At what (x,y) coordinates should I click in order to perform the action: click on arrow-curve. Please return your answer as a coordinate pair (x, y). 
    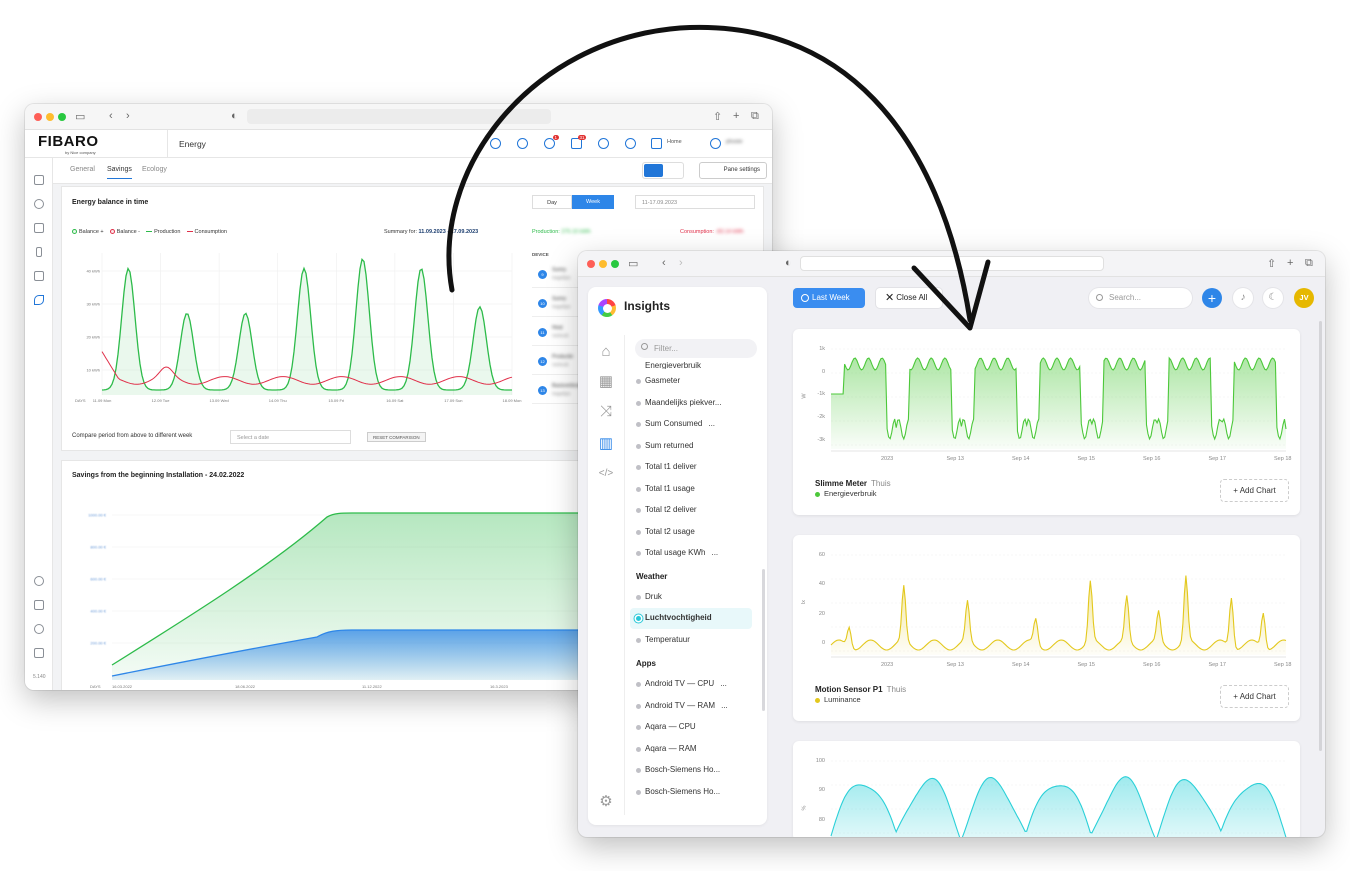
    Looking at the image, I should click on (709, 173).